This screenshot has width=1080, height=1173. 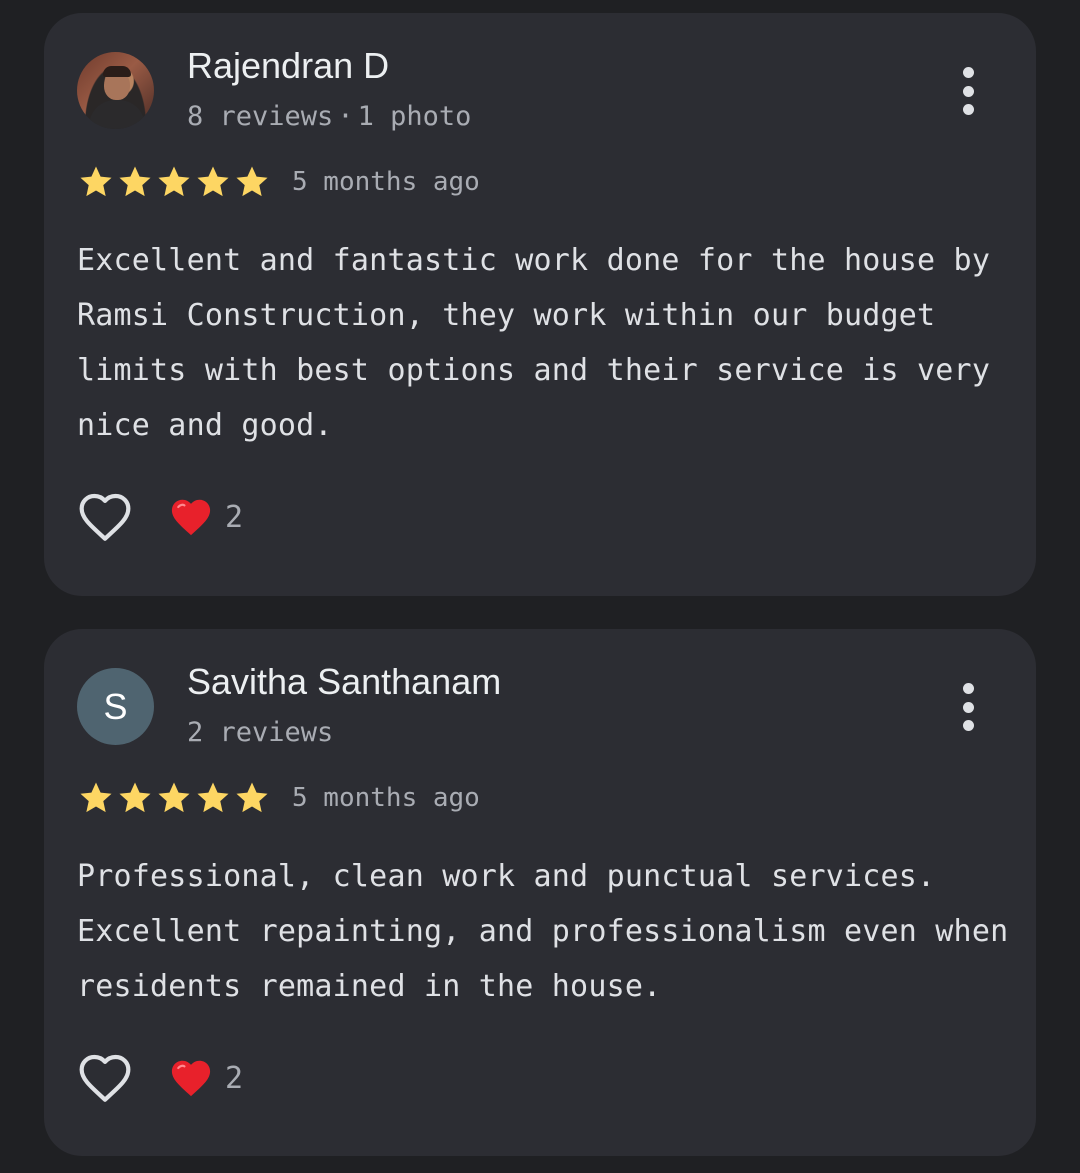 I want to click on reviewer-meta: 2 reviews, so click(x=260, y=732).